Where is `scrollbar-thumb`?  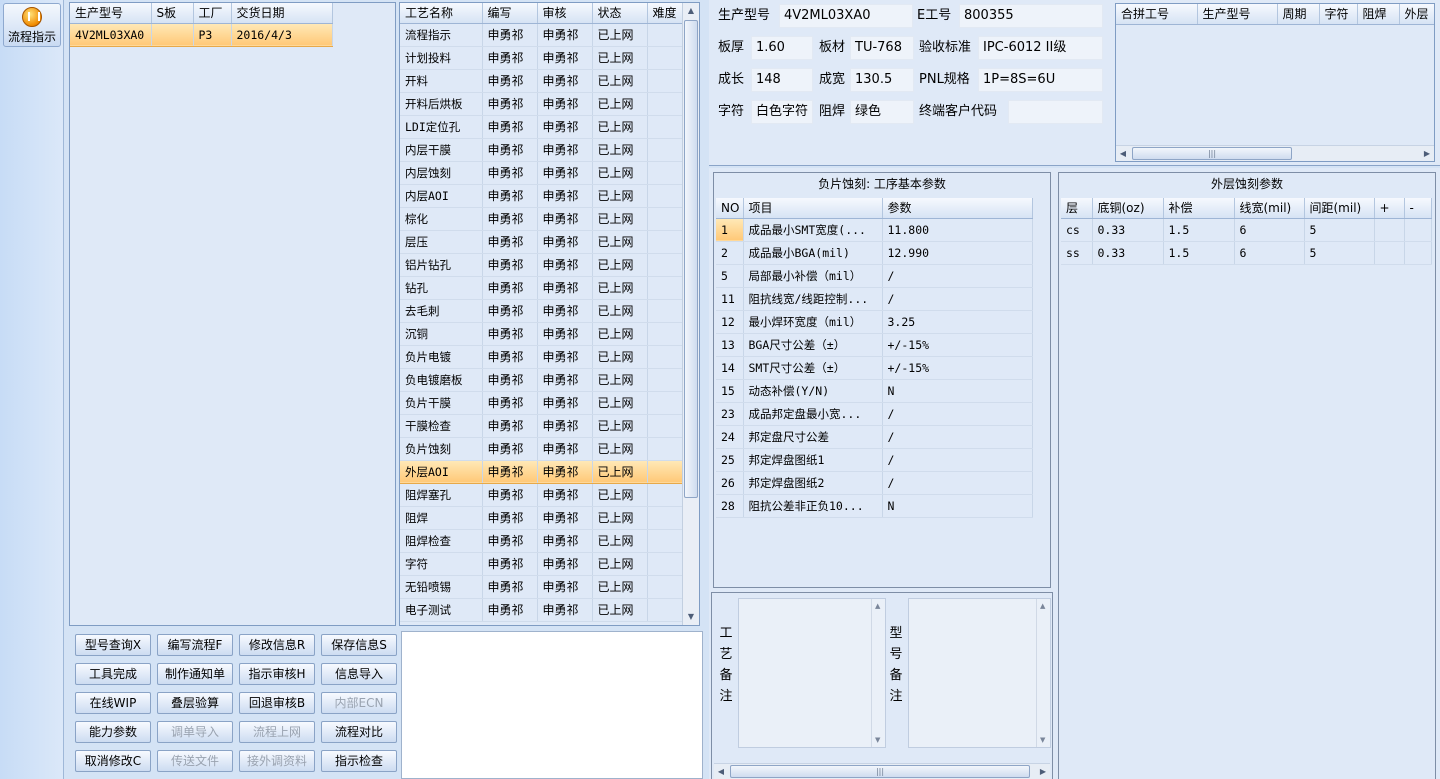 scrollbar-thumb is located at coordinates (691, 259).